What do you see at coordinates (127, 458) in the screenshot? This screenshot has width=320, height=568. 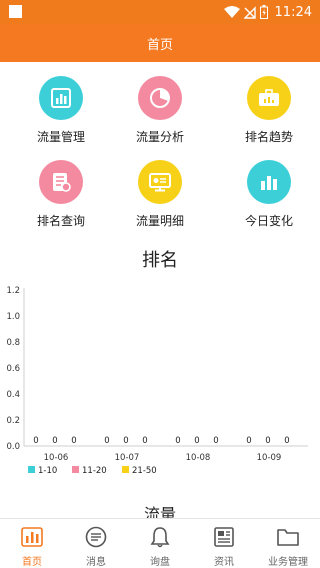 I see `x-tick-label: 10-07` at bounding box center [127, 458].